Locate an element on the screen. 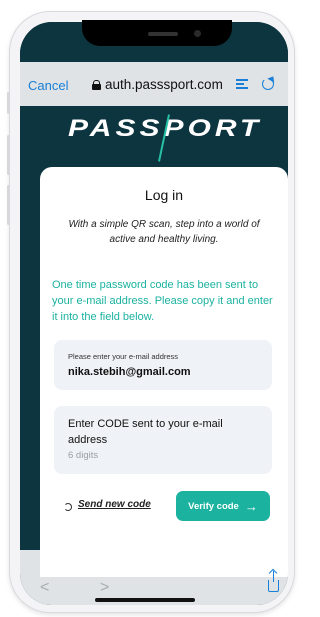 The width and height of the screenshot is (320, 617). verify-code-button: Verify code → is located at coordinates (223, 506).